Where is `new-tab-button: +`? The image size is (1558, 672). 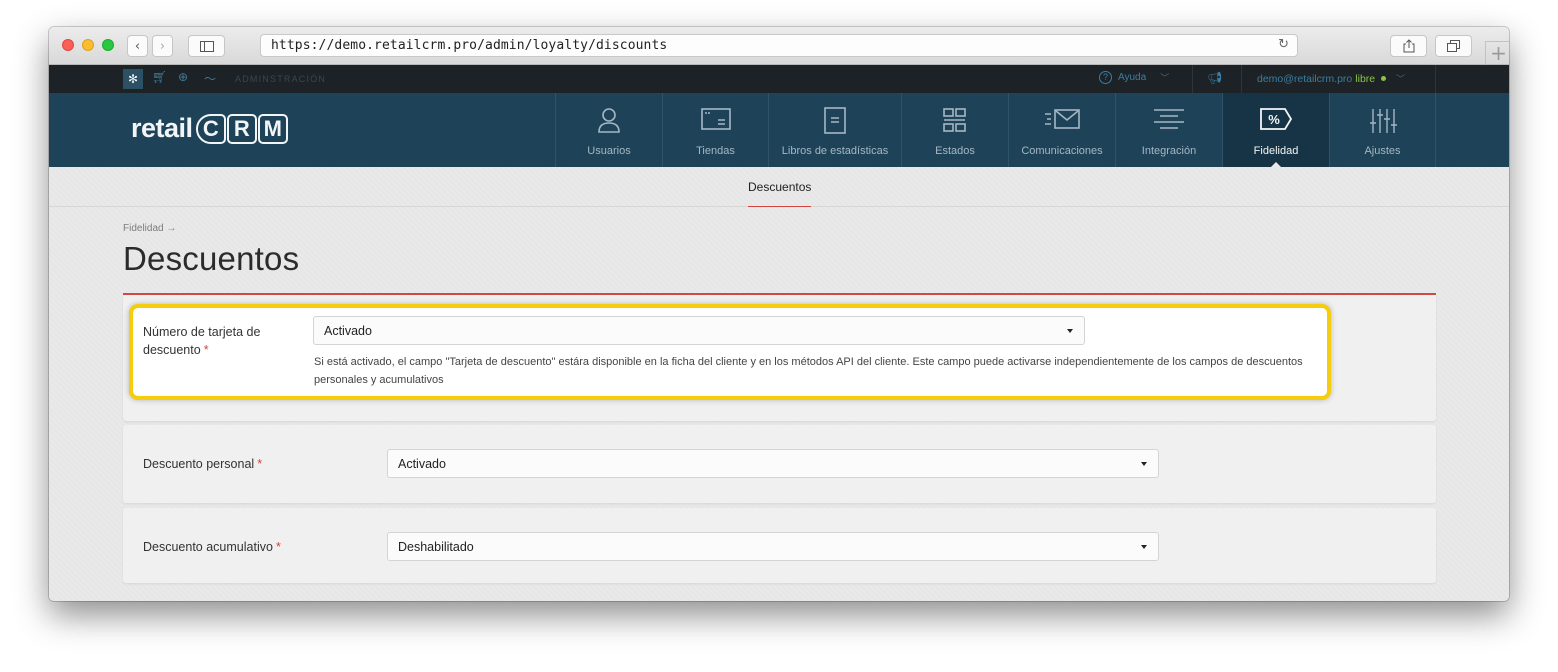
new-tab-button: + is located at coordinates (1497, 53).